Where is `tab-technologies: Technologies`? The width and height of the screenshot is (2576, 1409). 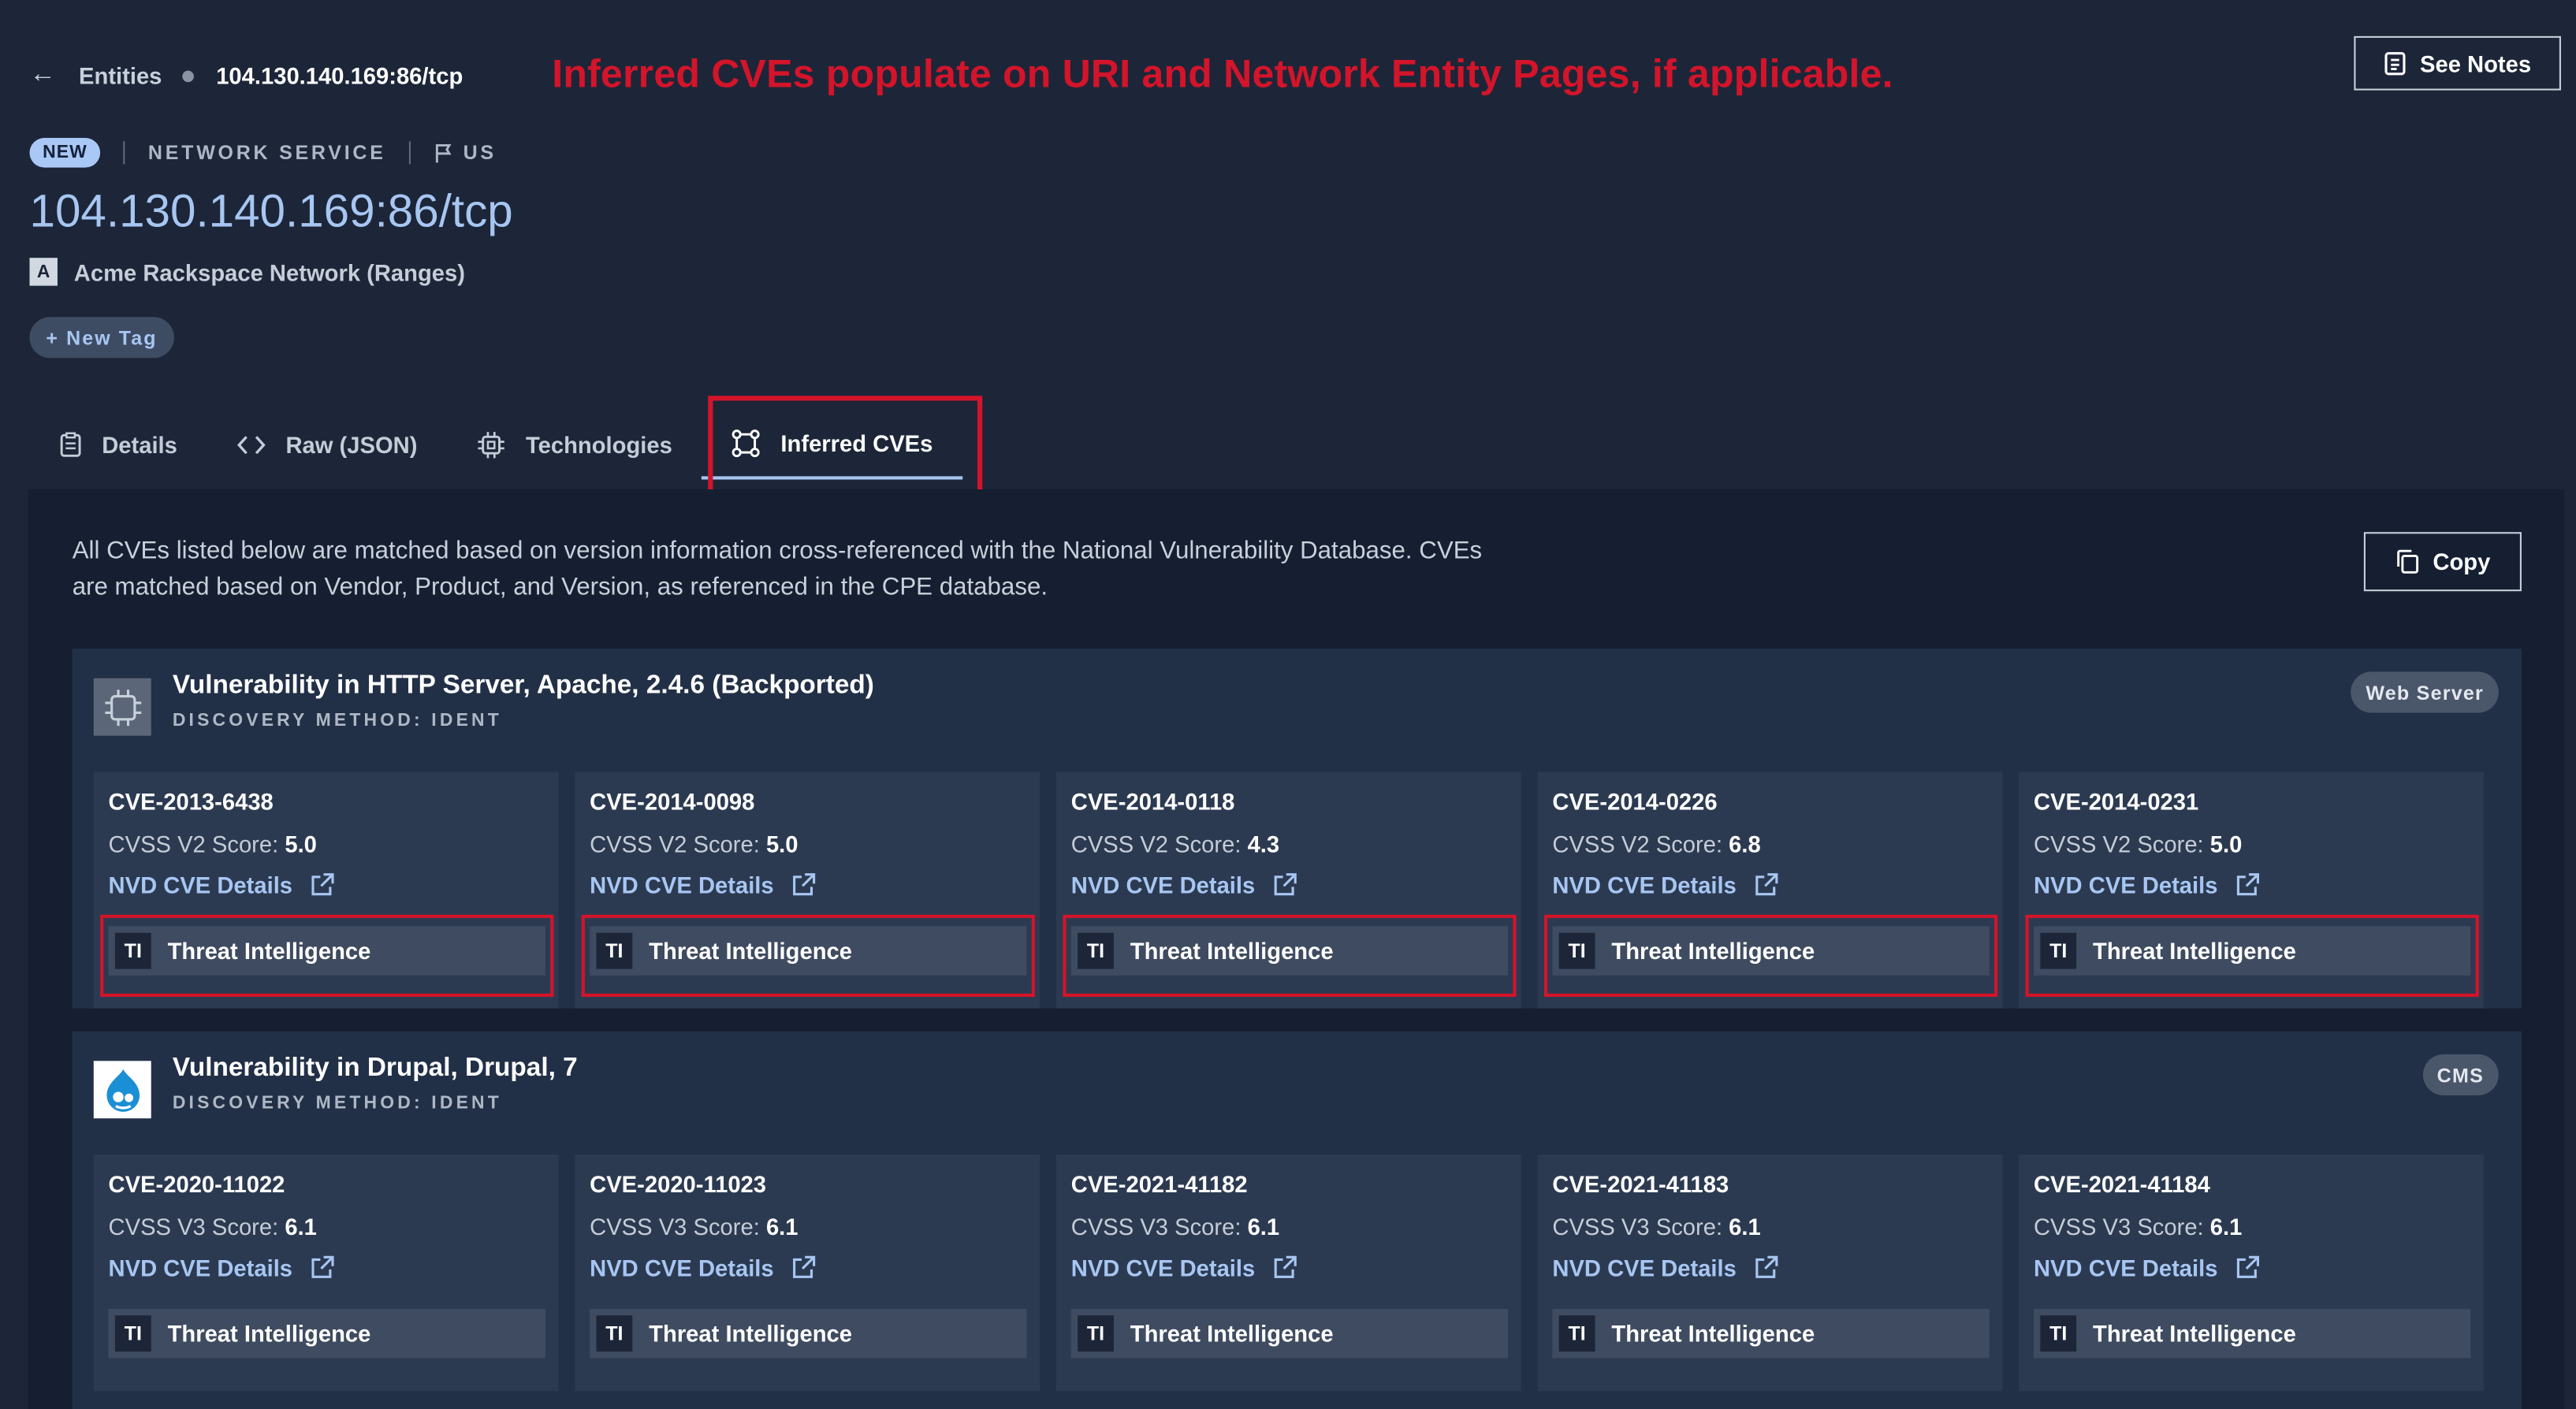
tab-technologies: Technologies is located at coordinates (574, 445).